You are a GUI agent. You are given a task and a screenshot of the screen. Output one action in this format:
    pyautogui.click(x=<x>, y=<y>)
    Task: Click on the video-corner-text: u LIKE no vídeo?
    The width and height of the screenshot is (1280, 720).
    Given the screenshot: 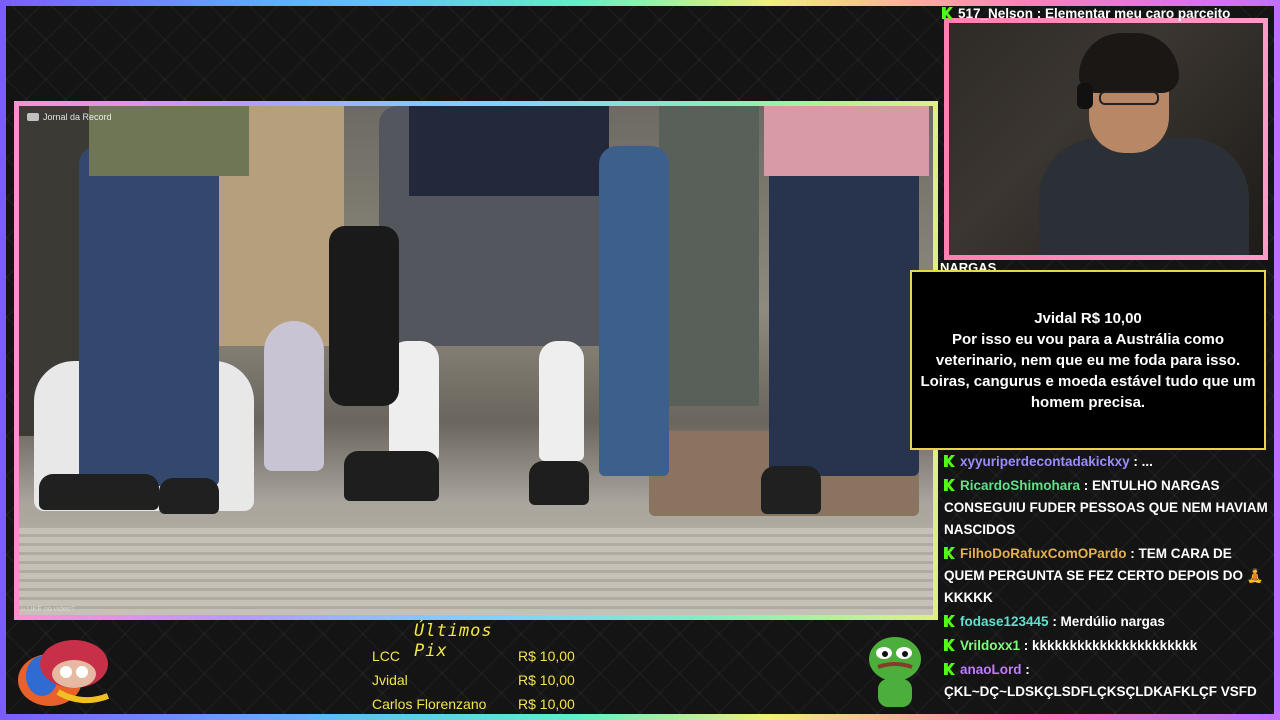 What is the action you would take?
    pyautogui.click(x=48, y=609)
    